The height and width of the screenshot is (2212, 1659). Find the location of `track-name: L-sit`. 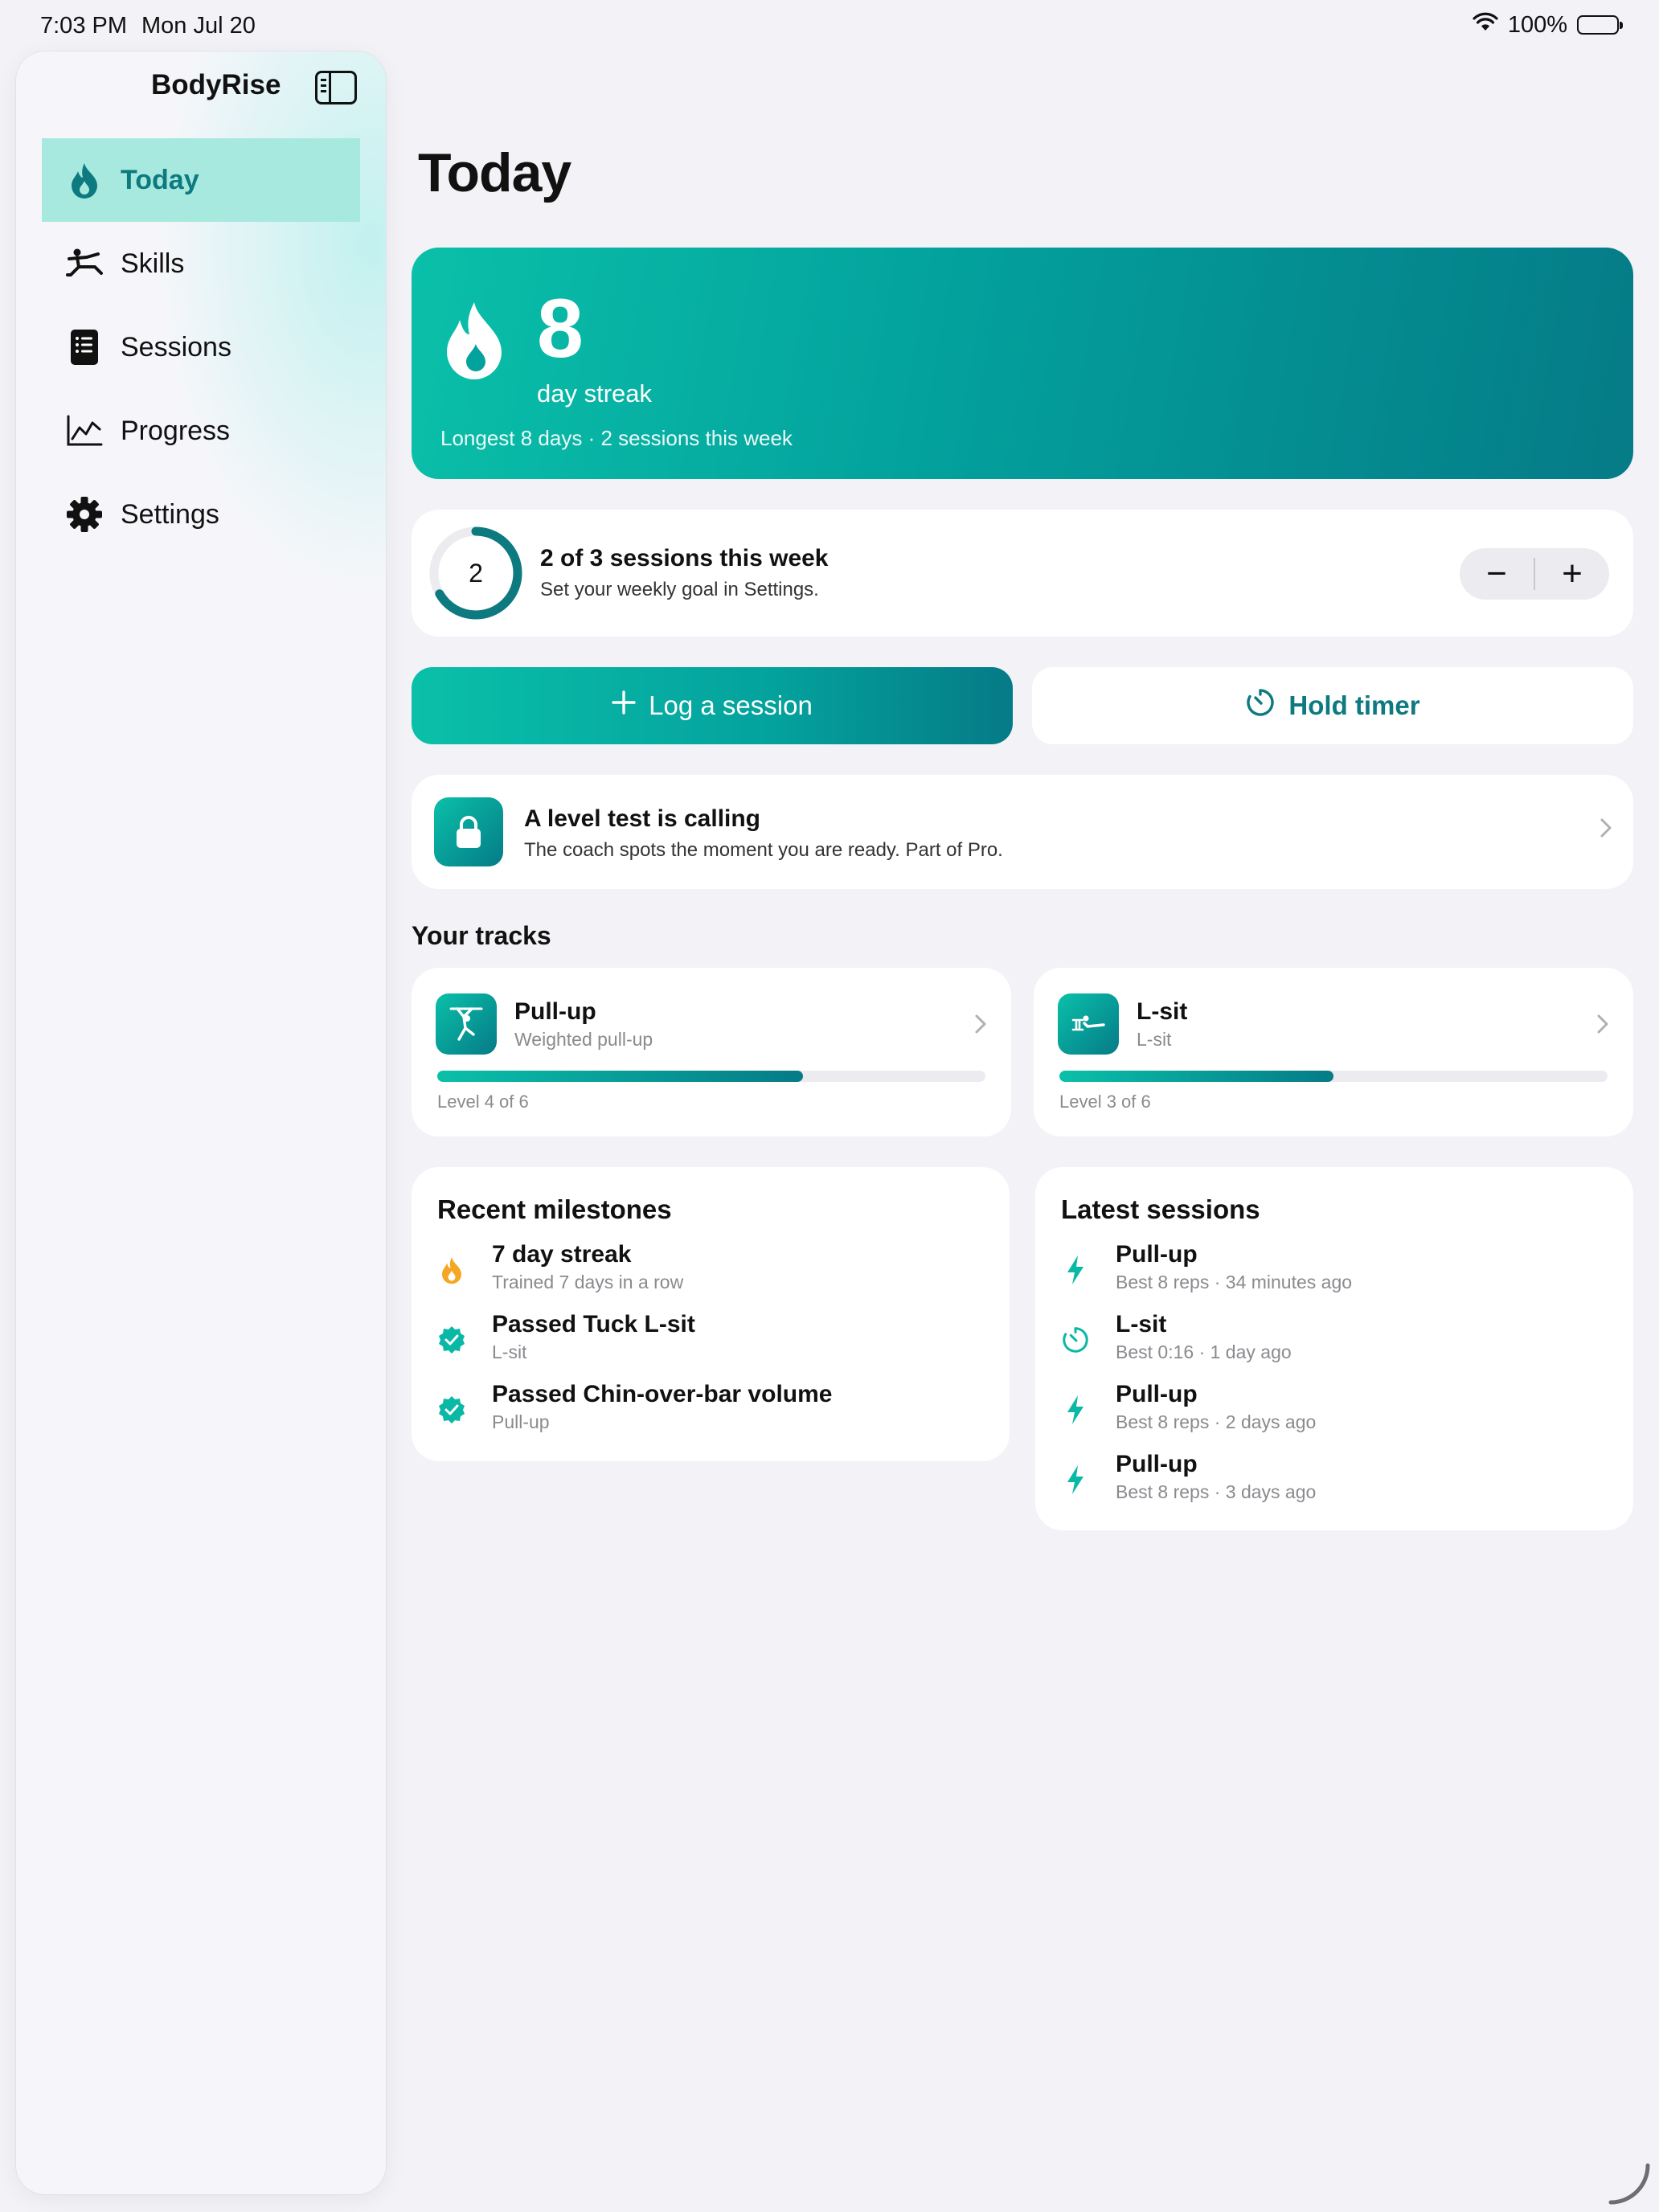

track-name: L-sit is located at coordinates (1162, 1012).